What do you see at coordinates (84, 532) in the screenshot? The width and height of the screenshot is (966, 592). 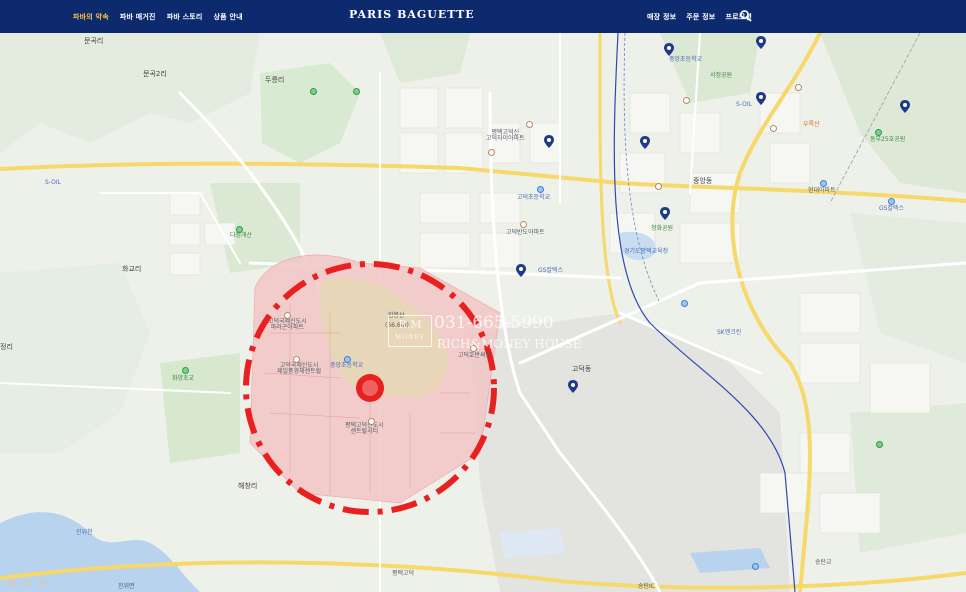 I see `place-label: 진위천` at bounding box center [84, 532].